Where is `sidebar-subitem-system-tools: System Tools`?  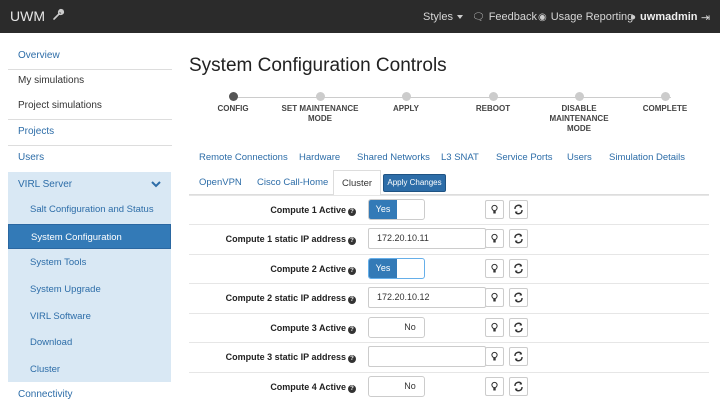
sidebar-subitem-system-tools: System Tools is located at coordinates (89, 262).